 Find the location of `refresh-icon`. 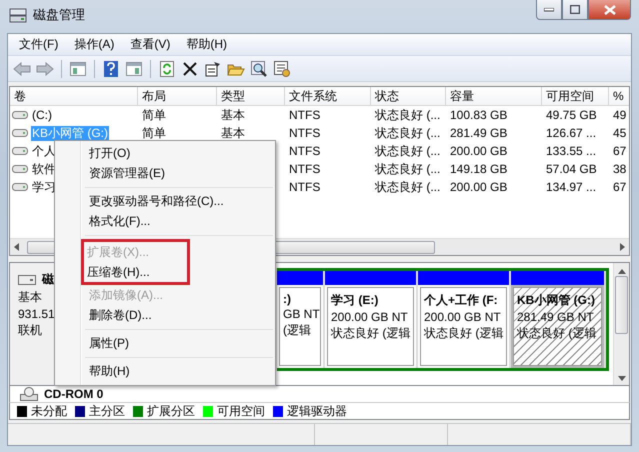

refresh-icon is located at coordinates (167, 68).